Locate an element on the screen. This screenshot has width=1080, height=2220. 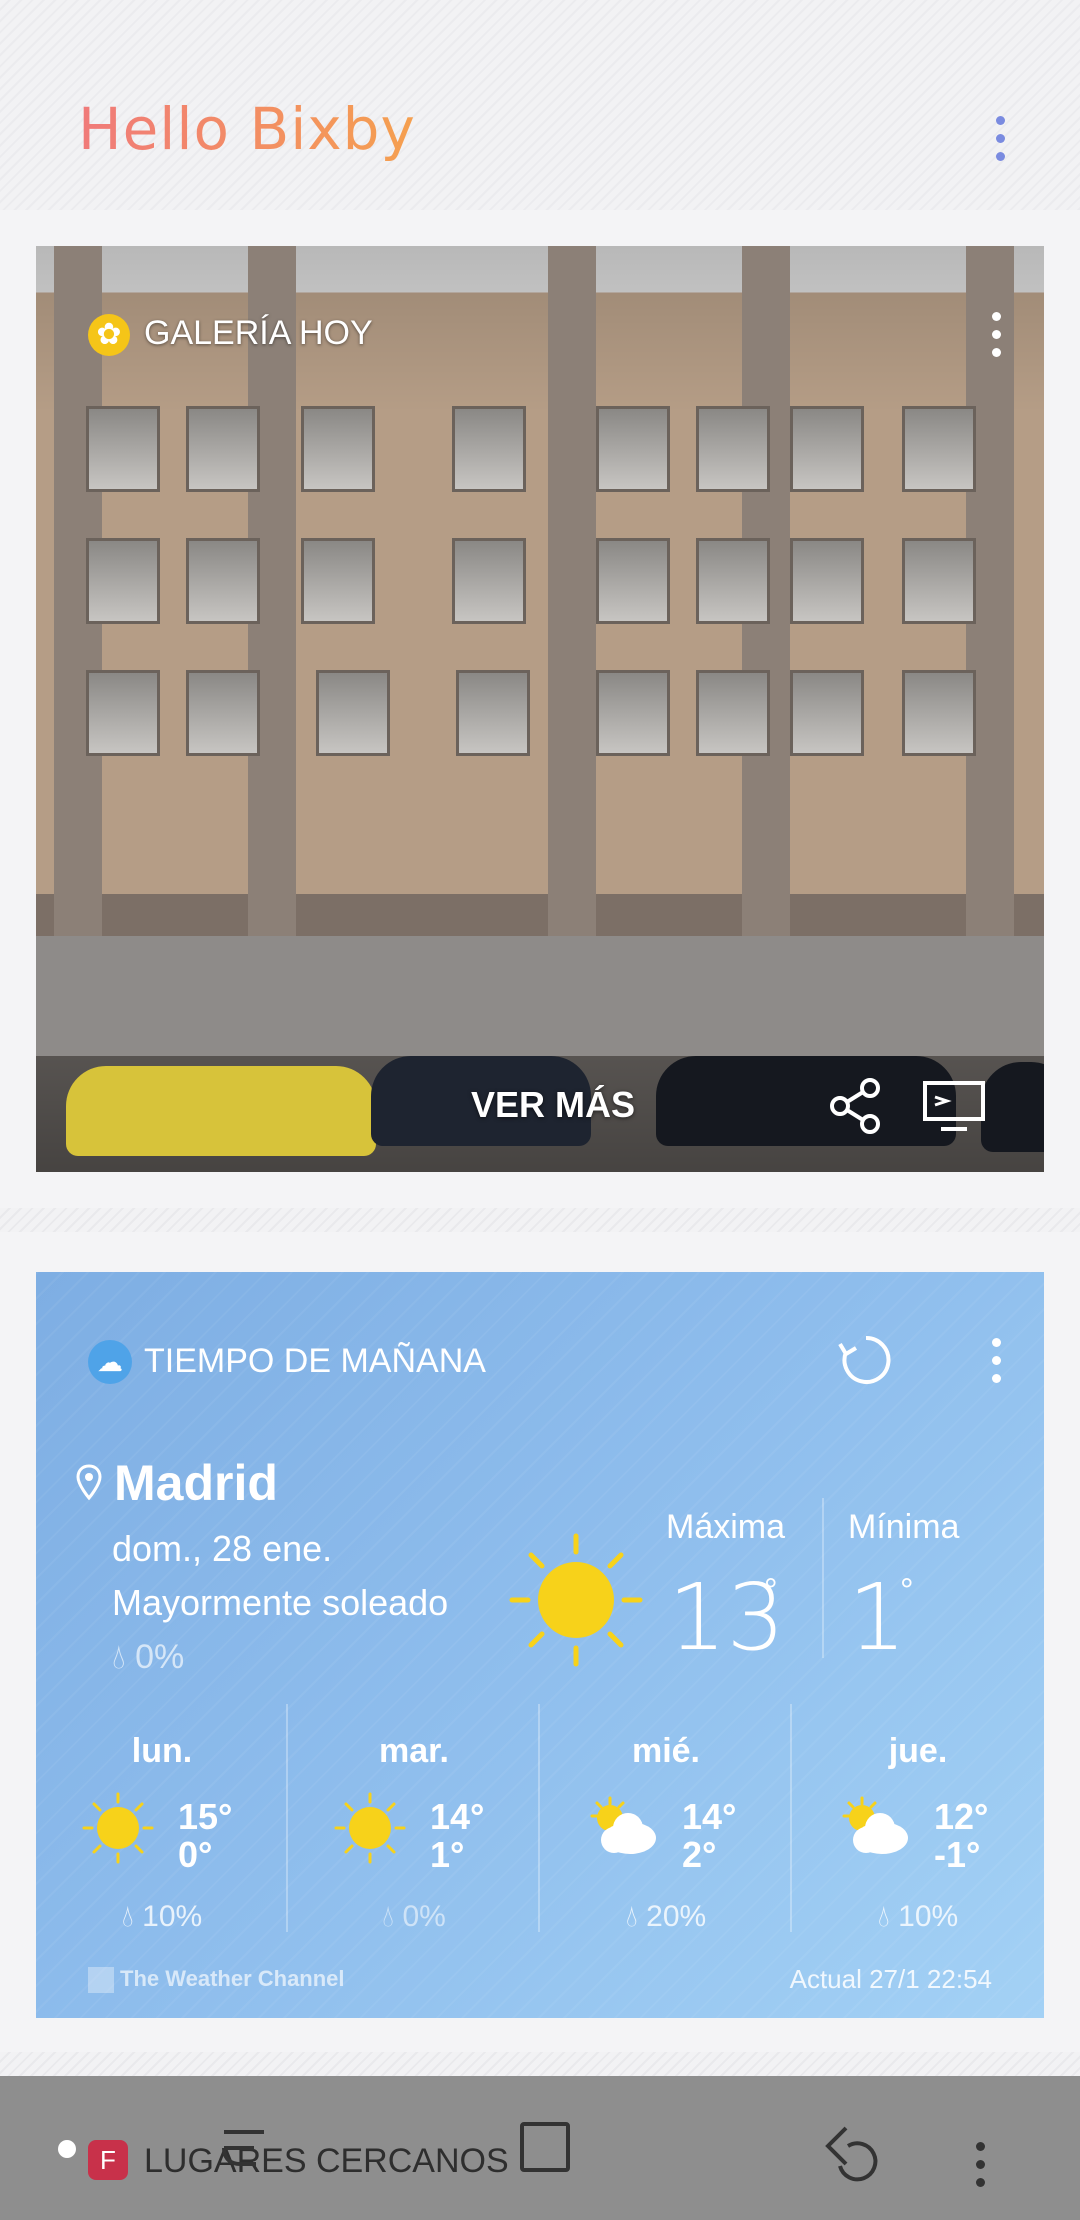
drop-icon: 💧︎ is located at coordinates (119, 1657).